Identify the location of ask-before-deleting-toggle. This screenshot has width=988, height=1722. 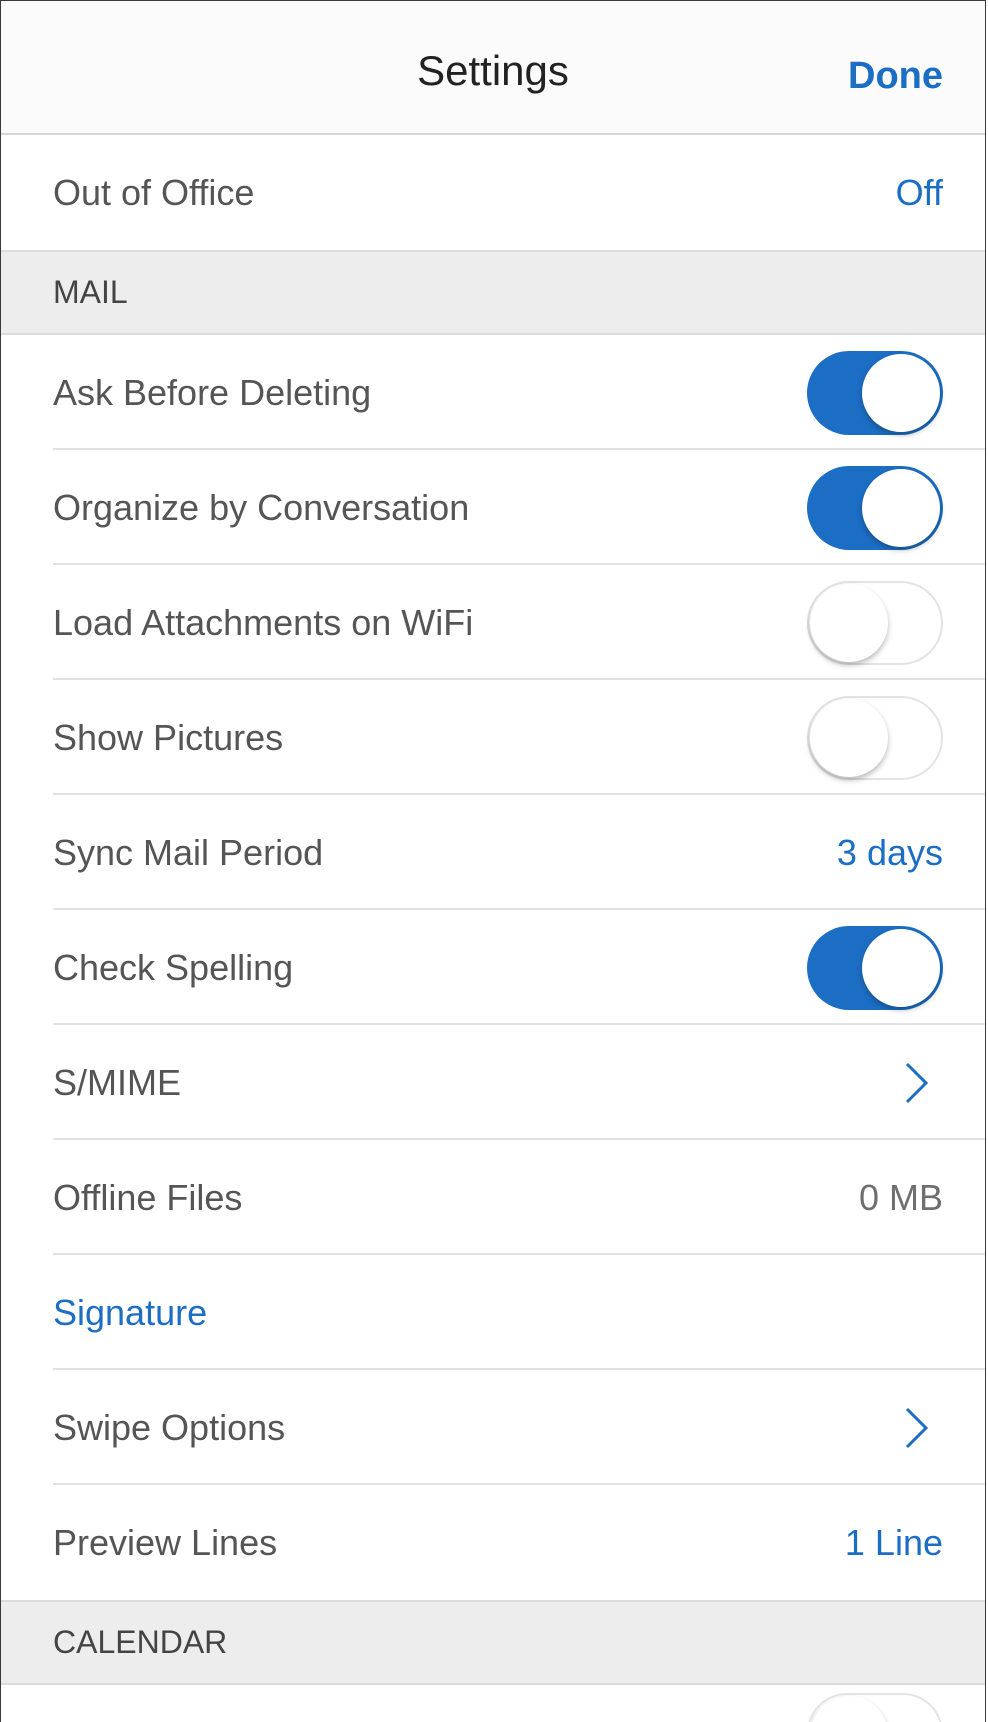
(875, 392).